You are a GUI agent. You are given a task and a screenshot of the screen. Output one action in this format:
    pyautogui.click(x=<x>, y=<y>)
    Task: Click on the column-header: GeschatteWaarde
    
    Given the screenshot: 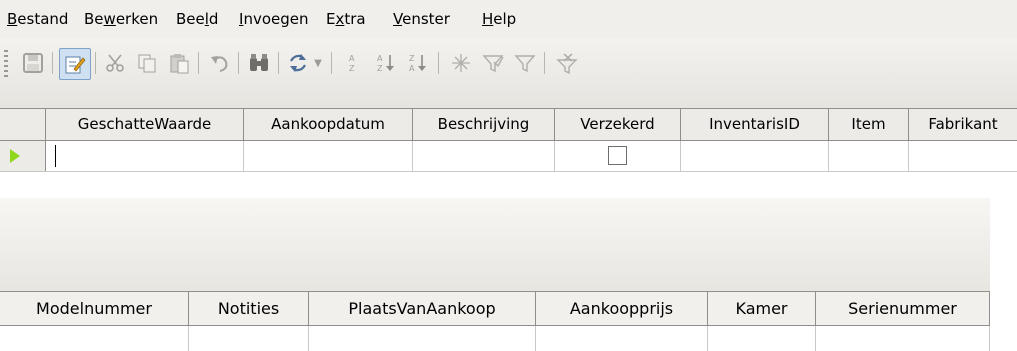 What is the action you would take?
    pyautogui.click(x=145, y=124)
    